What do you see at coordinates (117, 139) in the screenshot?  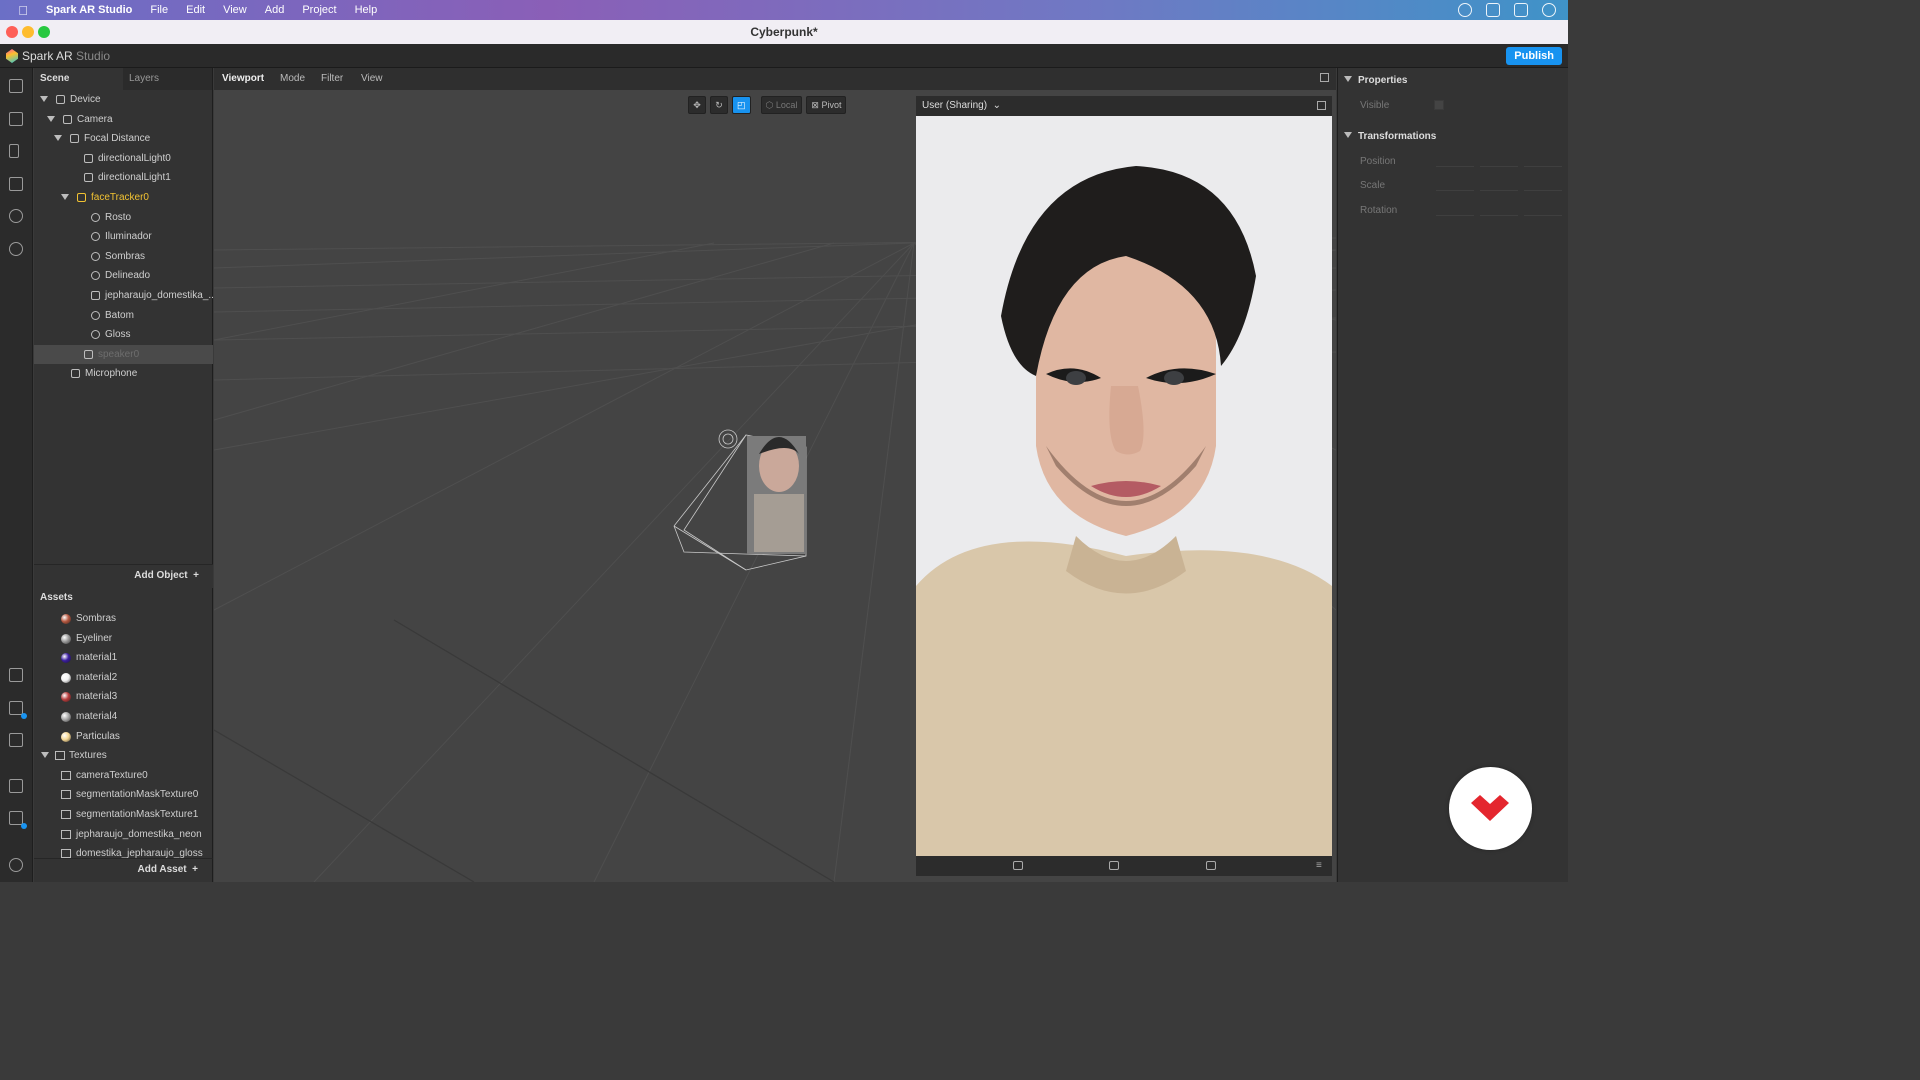 I see `scene-tree-label: Focal Distance` at bounding box center [117, 139].